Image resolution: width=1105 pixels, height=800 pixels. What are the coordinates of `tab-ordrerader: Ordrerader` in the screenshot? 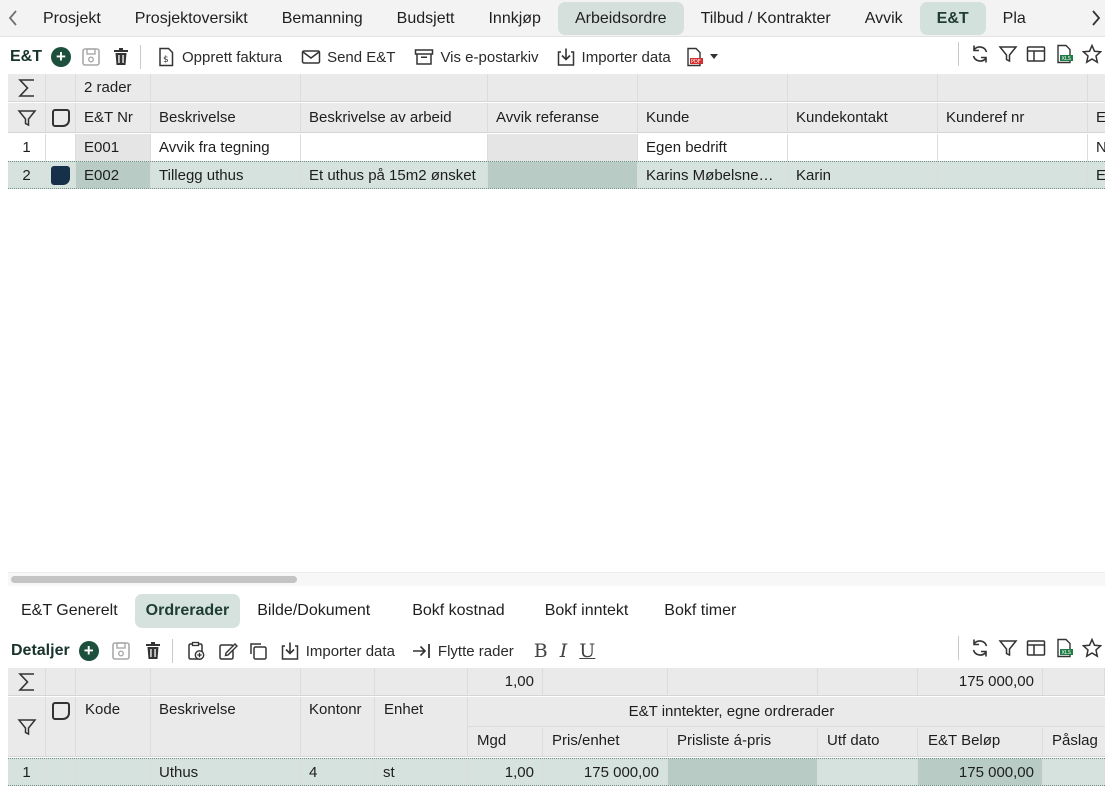 It's located at (187, 611).